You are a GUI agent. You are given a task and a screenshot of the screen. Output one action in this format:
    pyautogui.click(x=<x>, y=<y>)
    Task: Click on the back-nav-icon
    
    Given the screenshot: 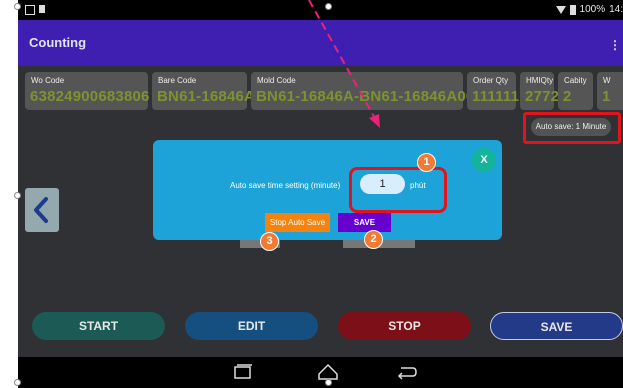 What is the action you would take?
    pyautogui.click(x=407, y=372)
    